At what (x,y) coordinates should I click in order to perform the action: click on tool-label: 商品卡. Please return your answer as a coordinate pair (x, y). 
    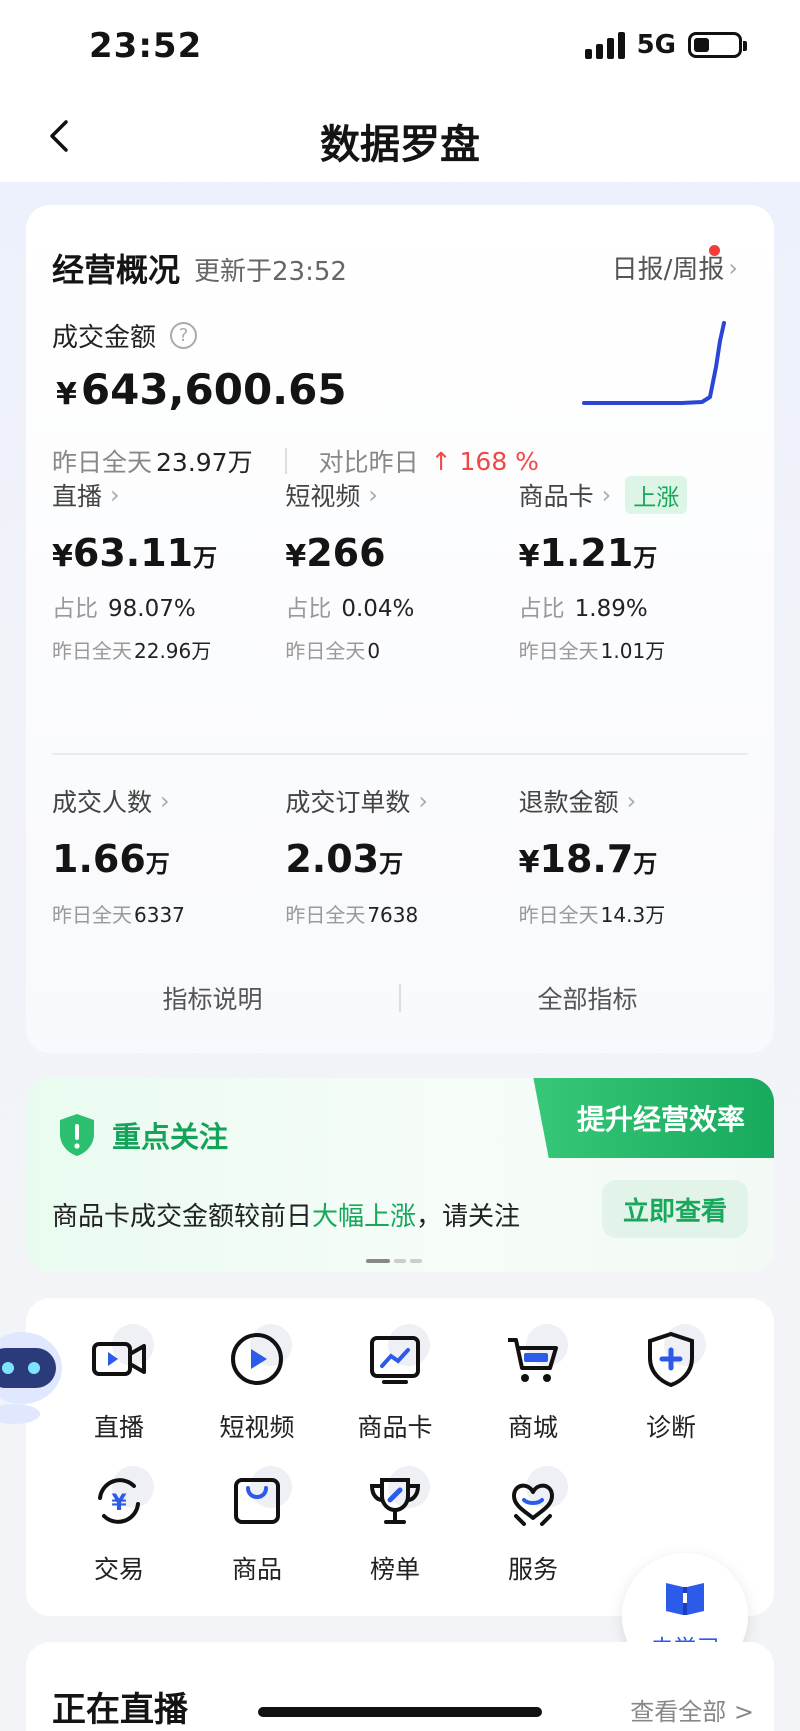
    Looking at the image, I should click on (395, 1427).